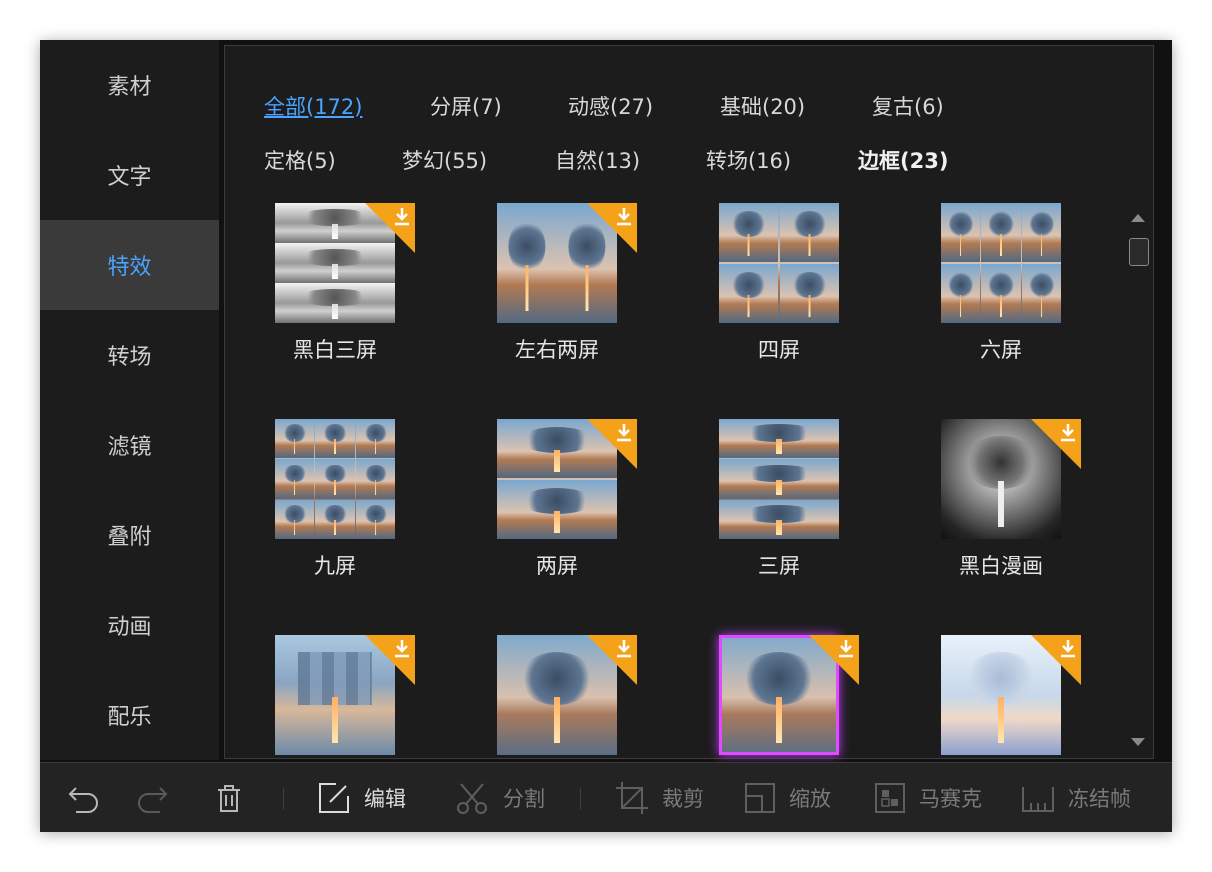 This screenshot has height=872, width=1212. I want to click on crop-icon, so click(632, 797).